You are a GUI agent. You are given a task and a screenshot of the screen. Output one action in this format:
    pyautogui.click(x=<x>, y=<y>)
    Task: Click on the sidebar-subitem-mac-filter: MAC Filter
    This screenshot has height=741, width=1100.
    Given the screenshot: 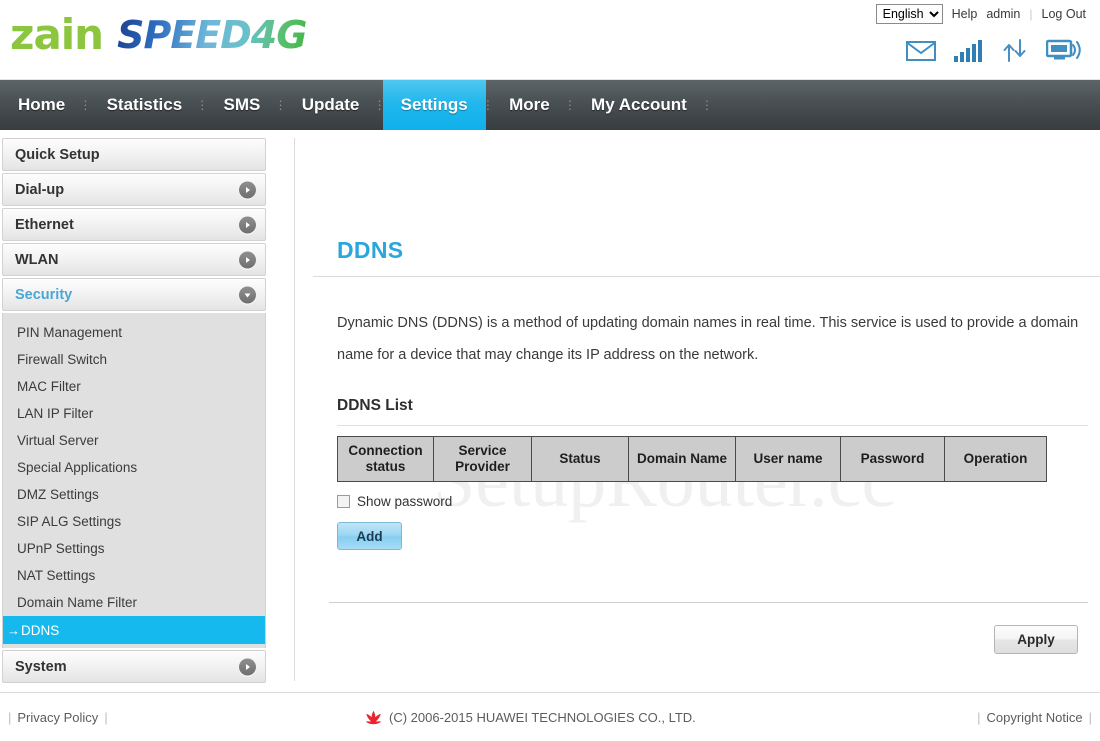 What is the action you would take?
    pyautogui.click(x=134, y=386)
    